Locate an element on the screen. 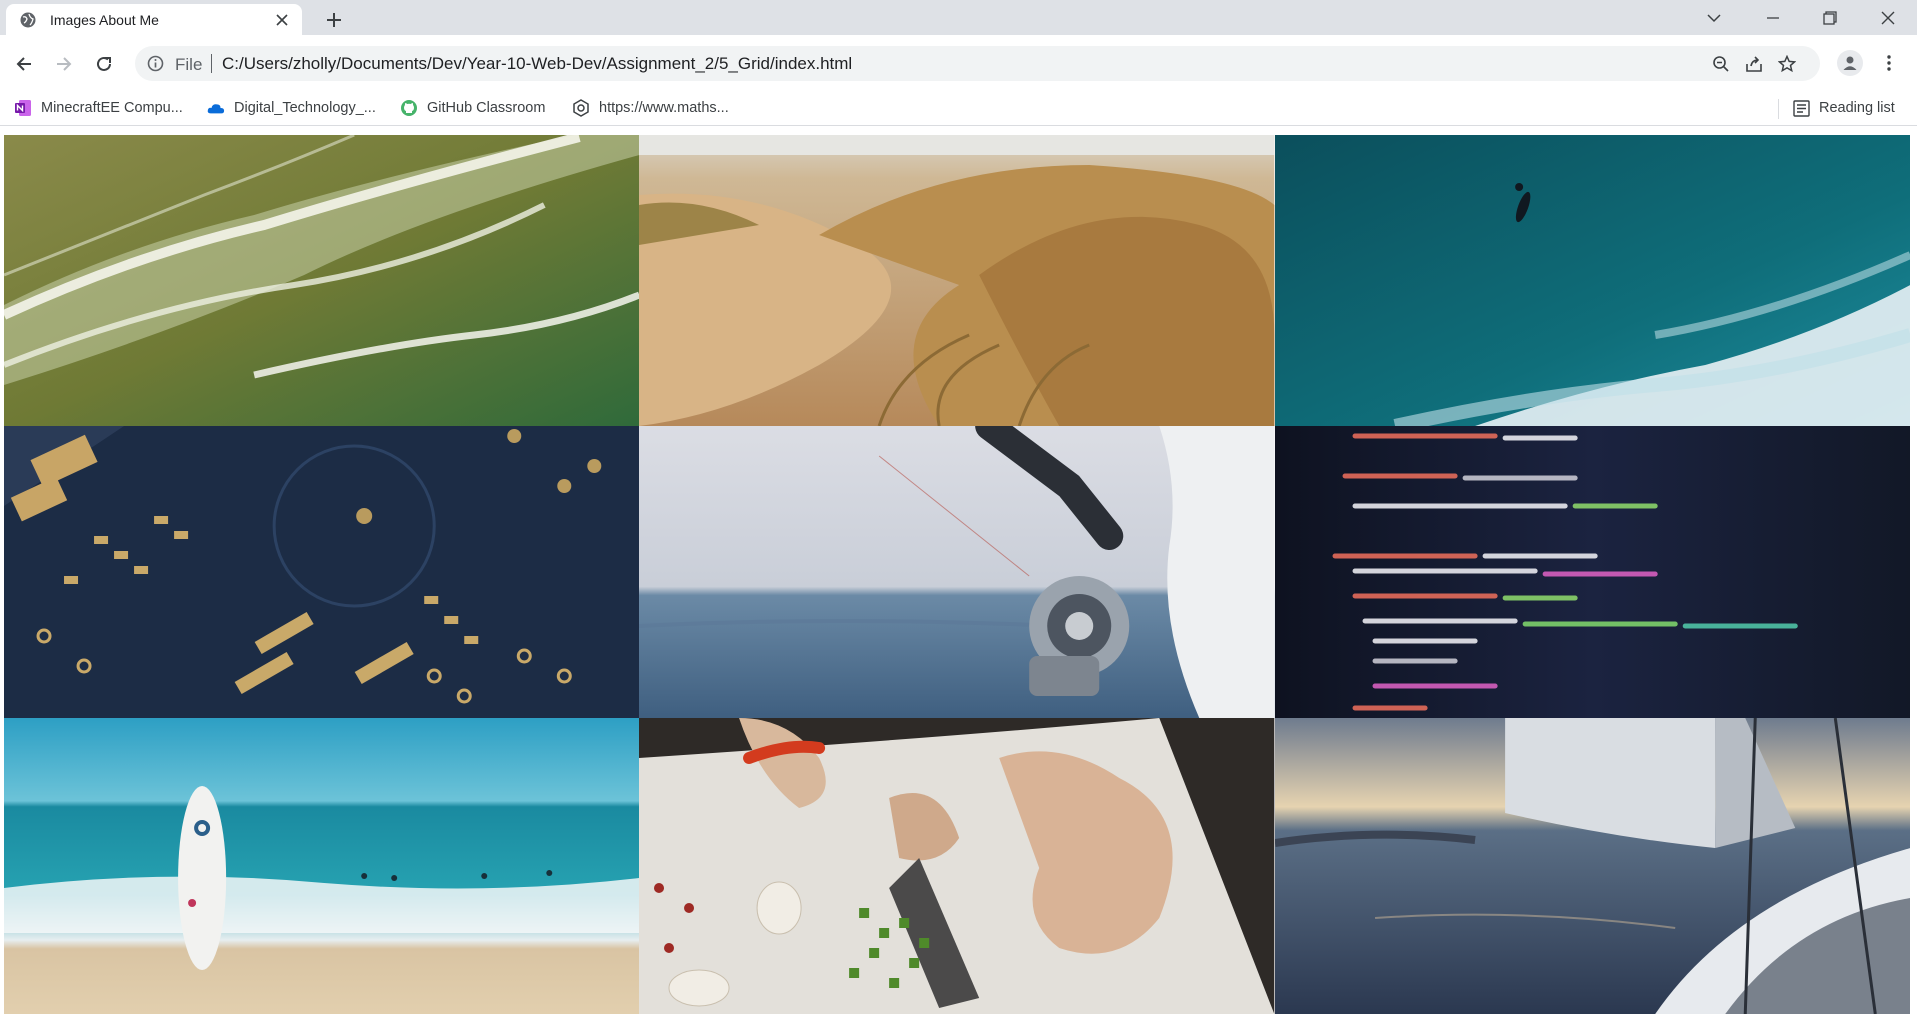  reading-list-icon is located at coordinates (1801, 108).